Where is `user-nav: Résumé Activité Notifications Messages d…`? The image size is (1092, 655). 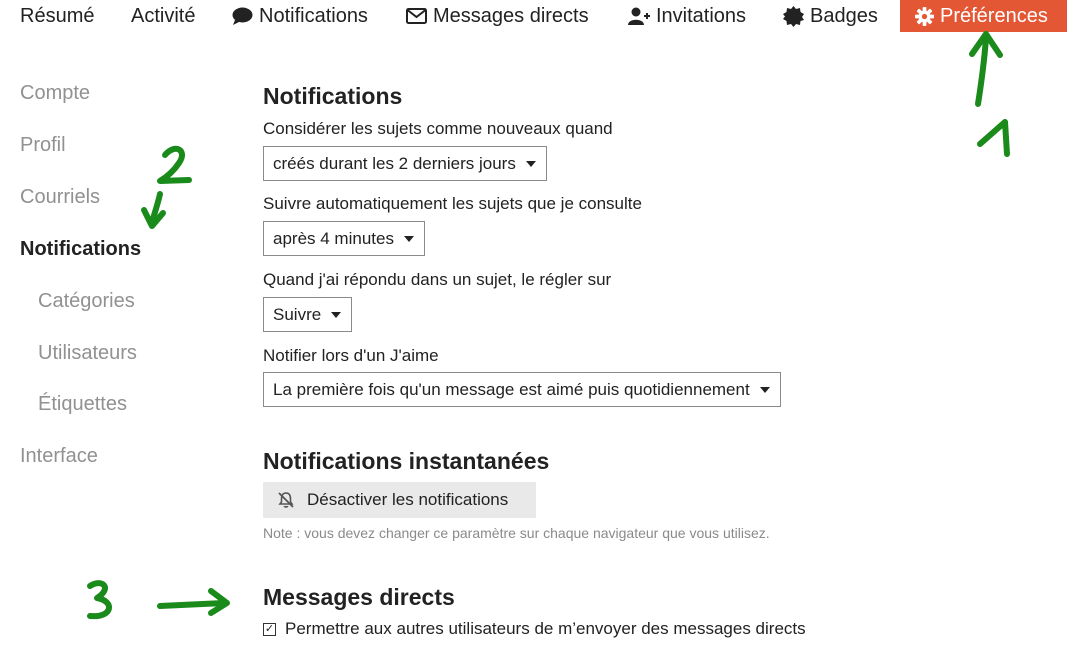 user-nav: Résumé Activité Notifications Messages d… is located at coordinates (546, 16).